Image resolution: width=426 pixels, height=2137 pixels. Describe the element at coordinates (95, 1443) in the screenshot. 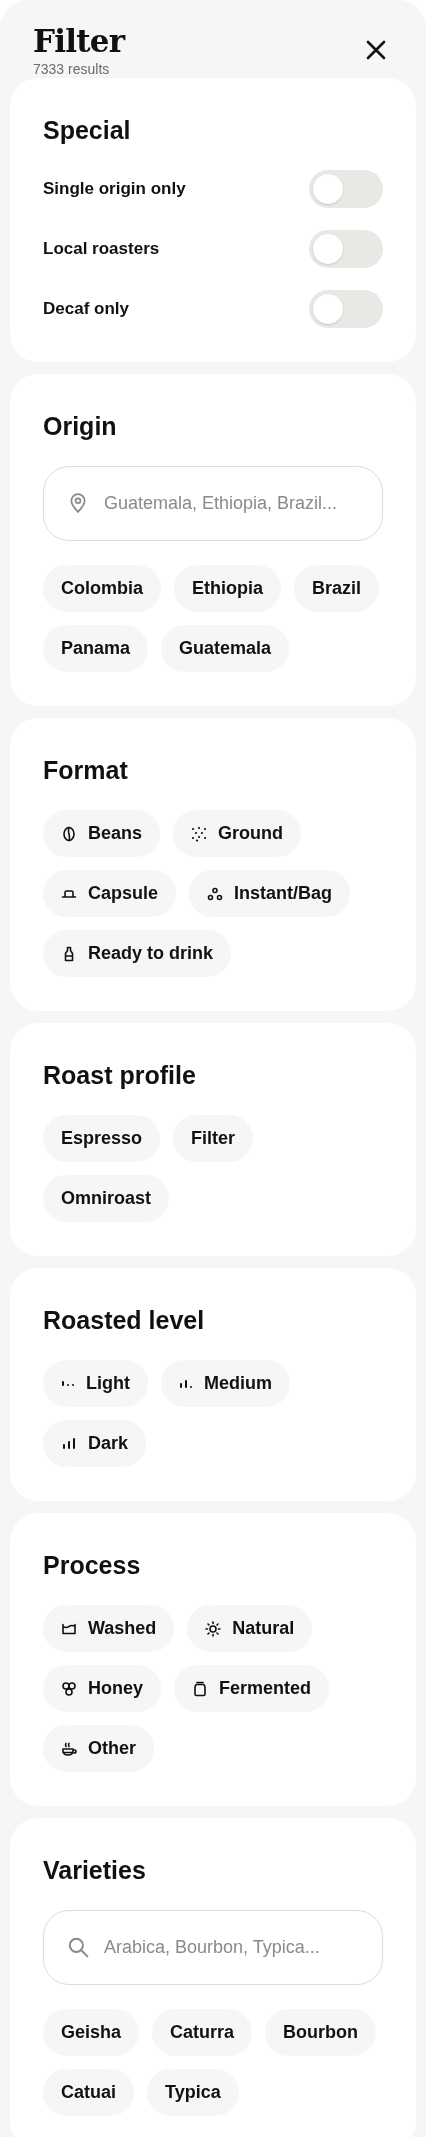

I see `filter-chip: Dark` at that location.